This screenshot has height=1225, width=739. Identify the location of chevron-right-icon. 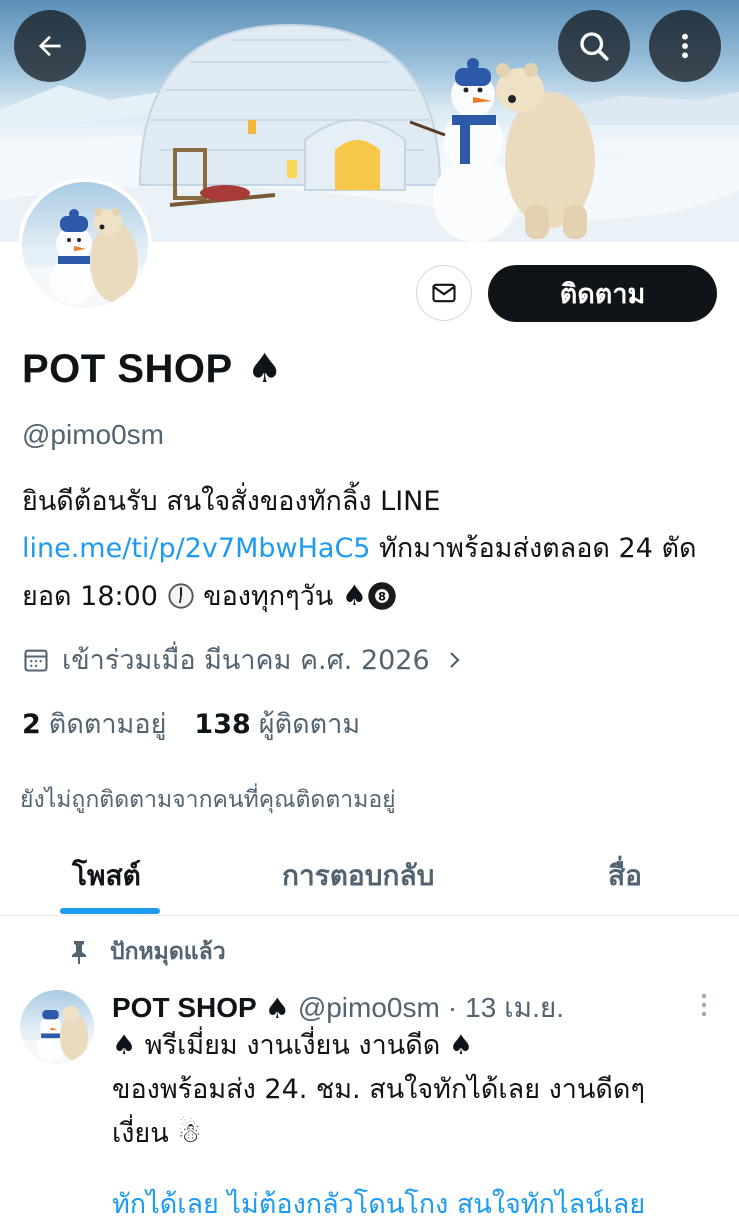
(454, 659).